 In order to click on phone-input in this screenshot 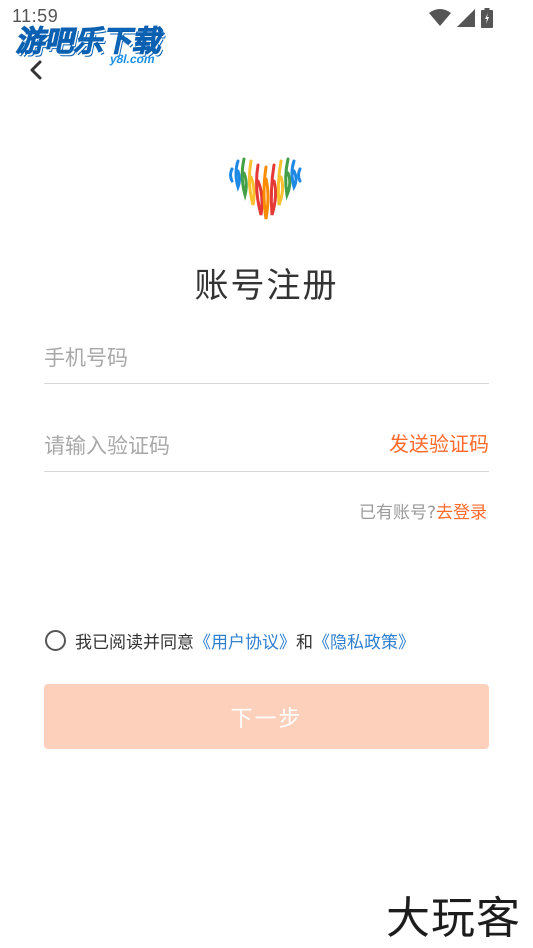, I will do `click(204, 358)`.